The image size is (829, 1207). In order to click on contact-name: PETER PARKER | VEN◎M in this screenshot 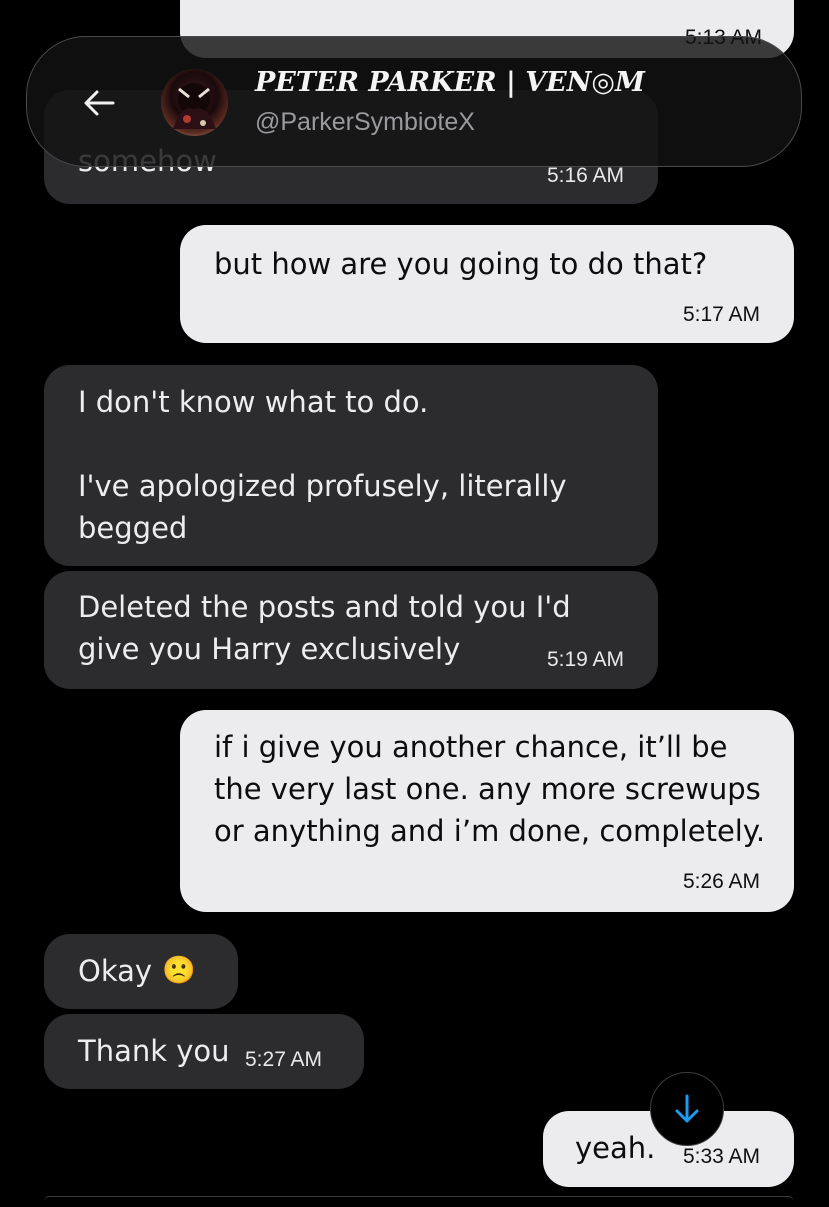, I will do `click(450, 82)`.